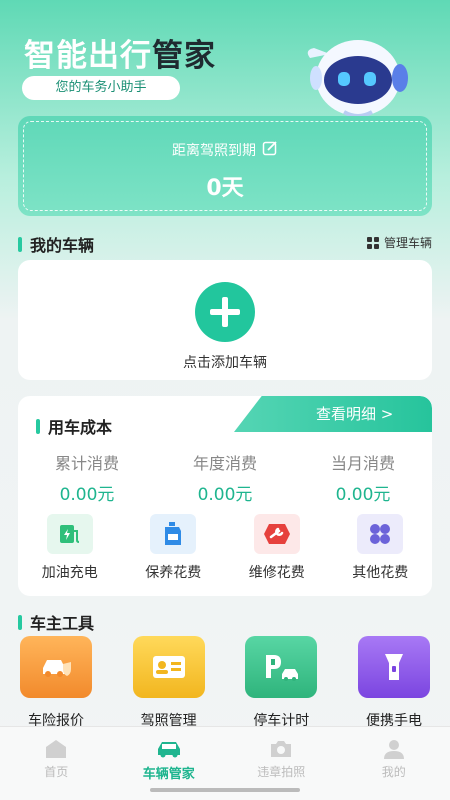 The height and width of the screenshot is (800, 450). I want to click on maintenance-icon, so click(173, 534).